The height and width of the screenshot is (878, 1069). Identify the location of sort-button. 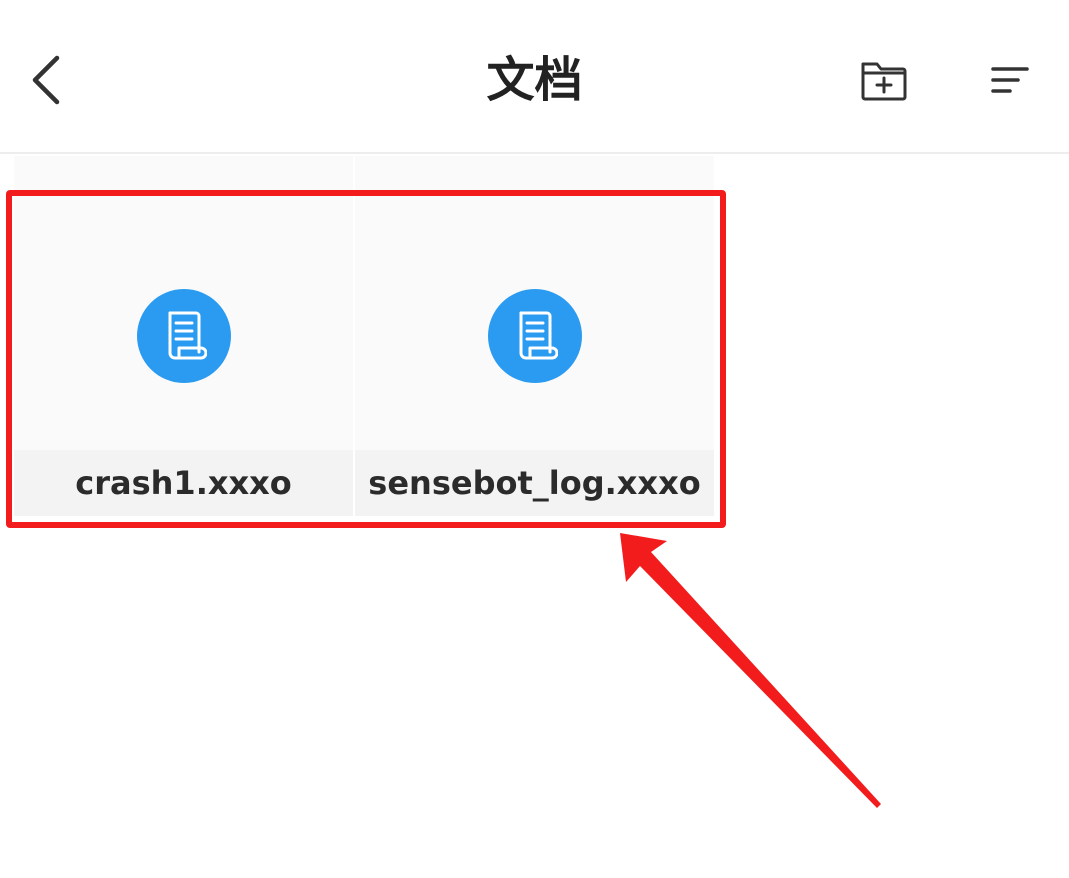
(1010, 80).